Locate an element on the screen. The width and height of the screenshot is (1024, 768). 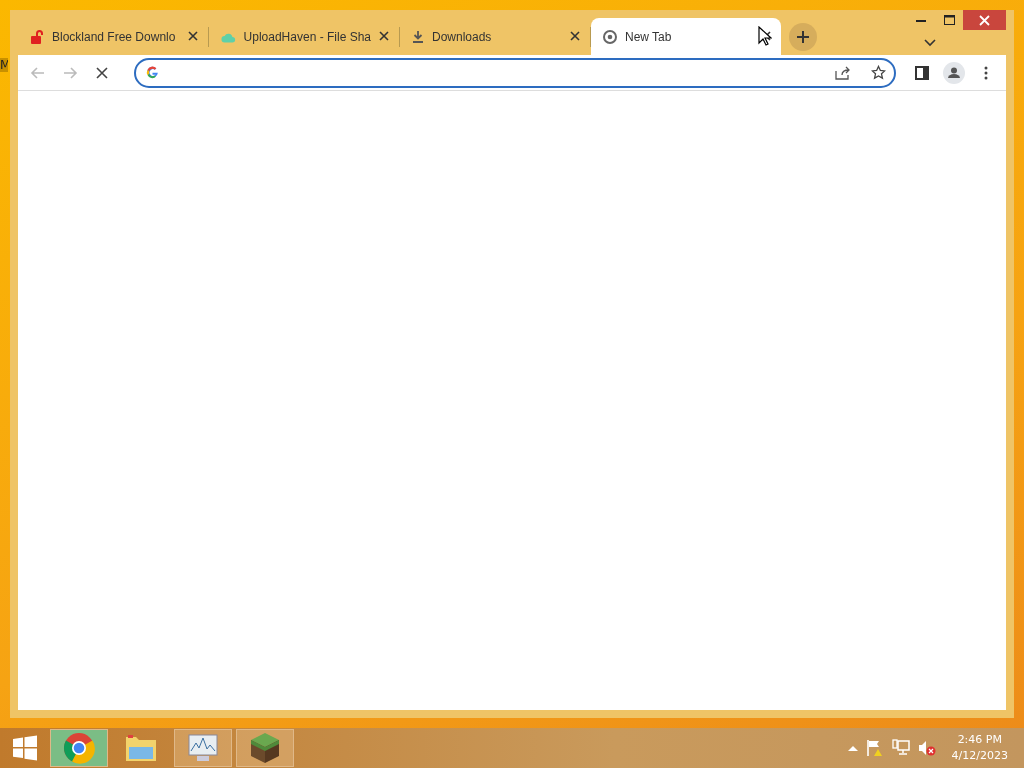
new-tab-button is located at coordinates (803, 37).